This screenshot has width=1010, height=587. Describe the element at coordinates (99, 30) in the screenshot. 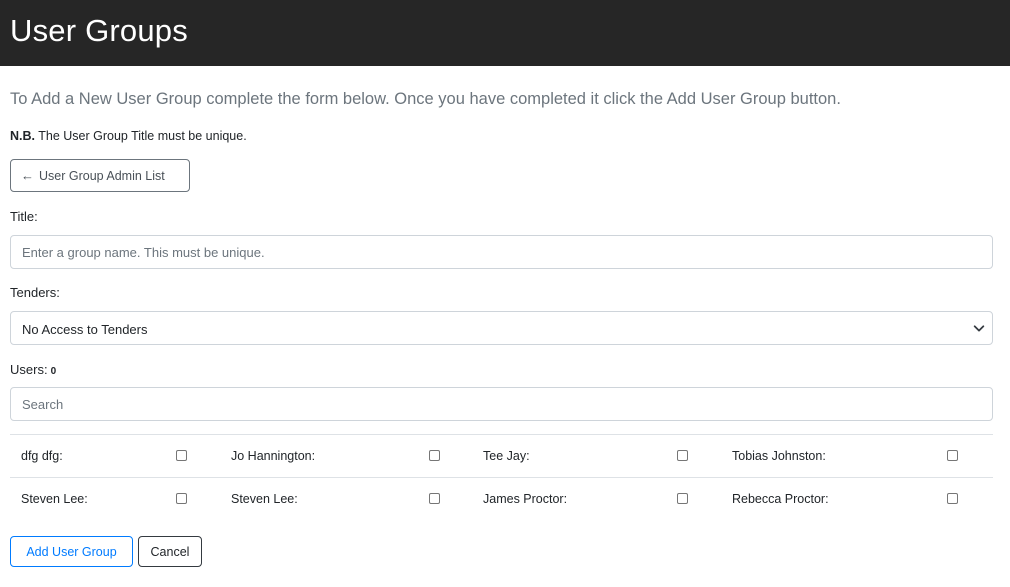

I see `page-title: User Groups` at that location.